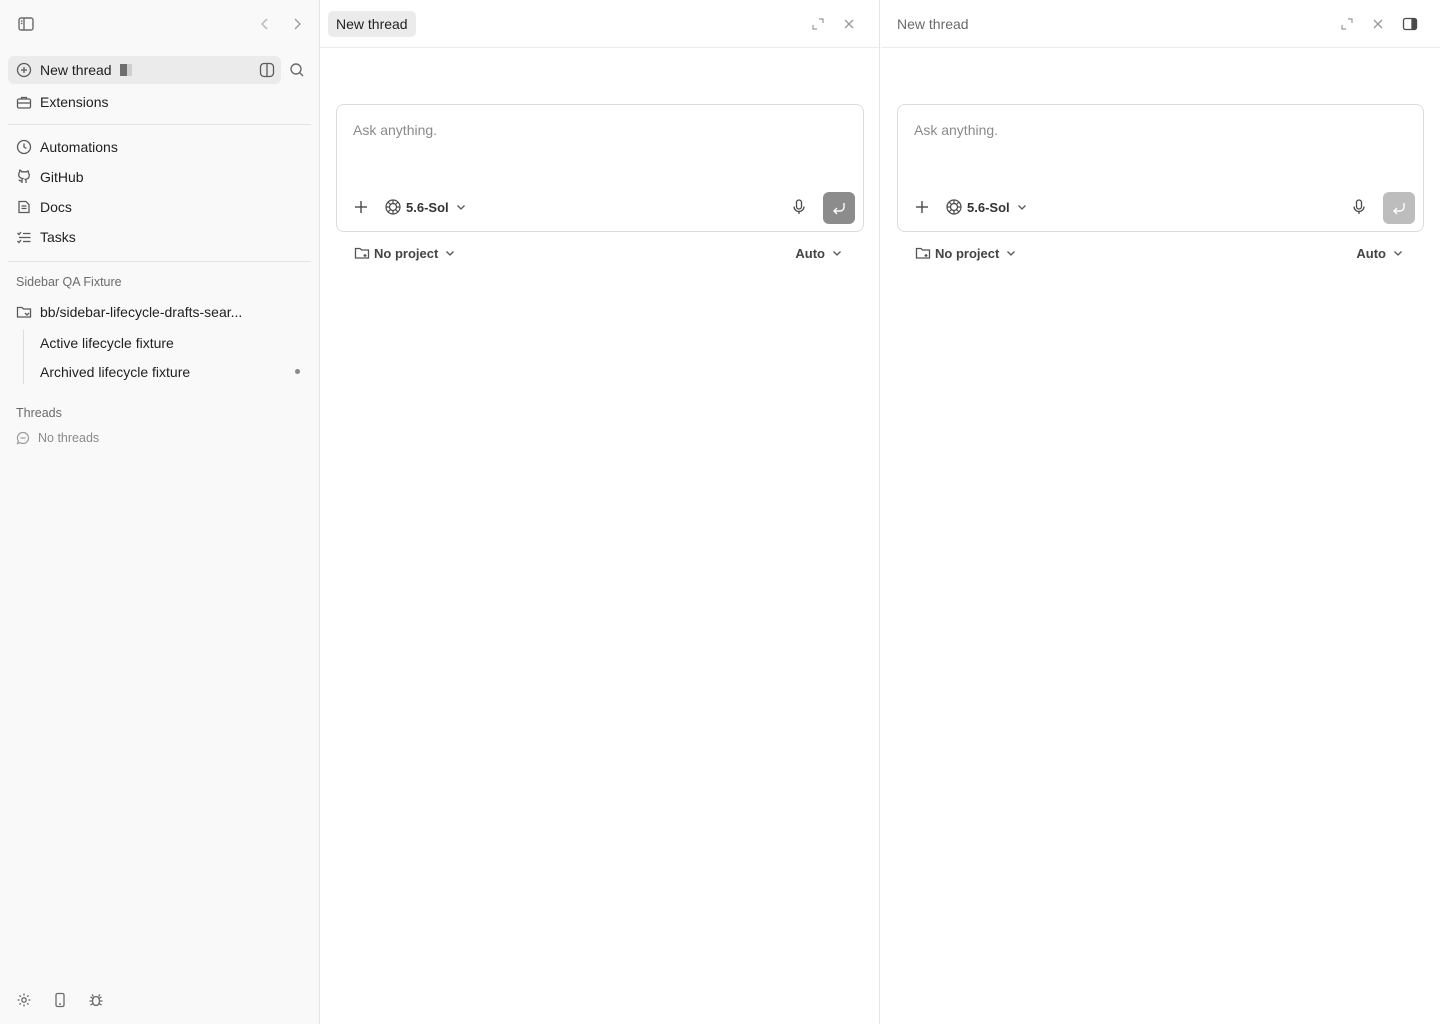 Image resolution: width=1440 pixels, height=1024 pixels. I want to click on project-section-label: Sidebar QA Fixture, so click(69, 282).